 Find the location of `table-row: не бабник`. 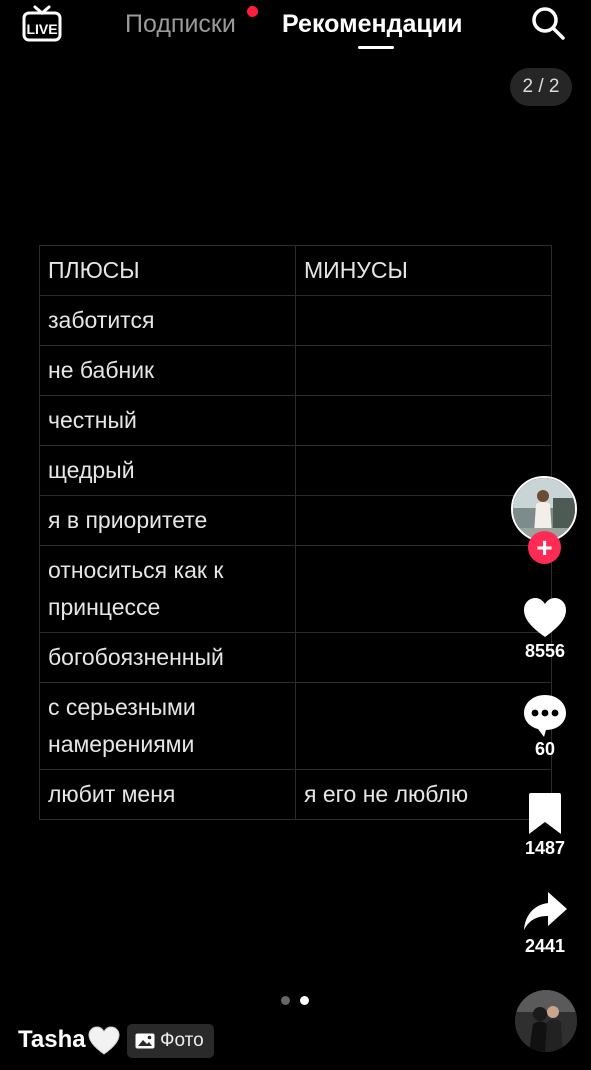

table-row: не бабник is located at coordinates (295, 370).